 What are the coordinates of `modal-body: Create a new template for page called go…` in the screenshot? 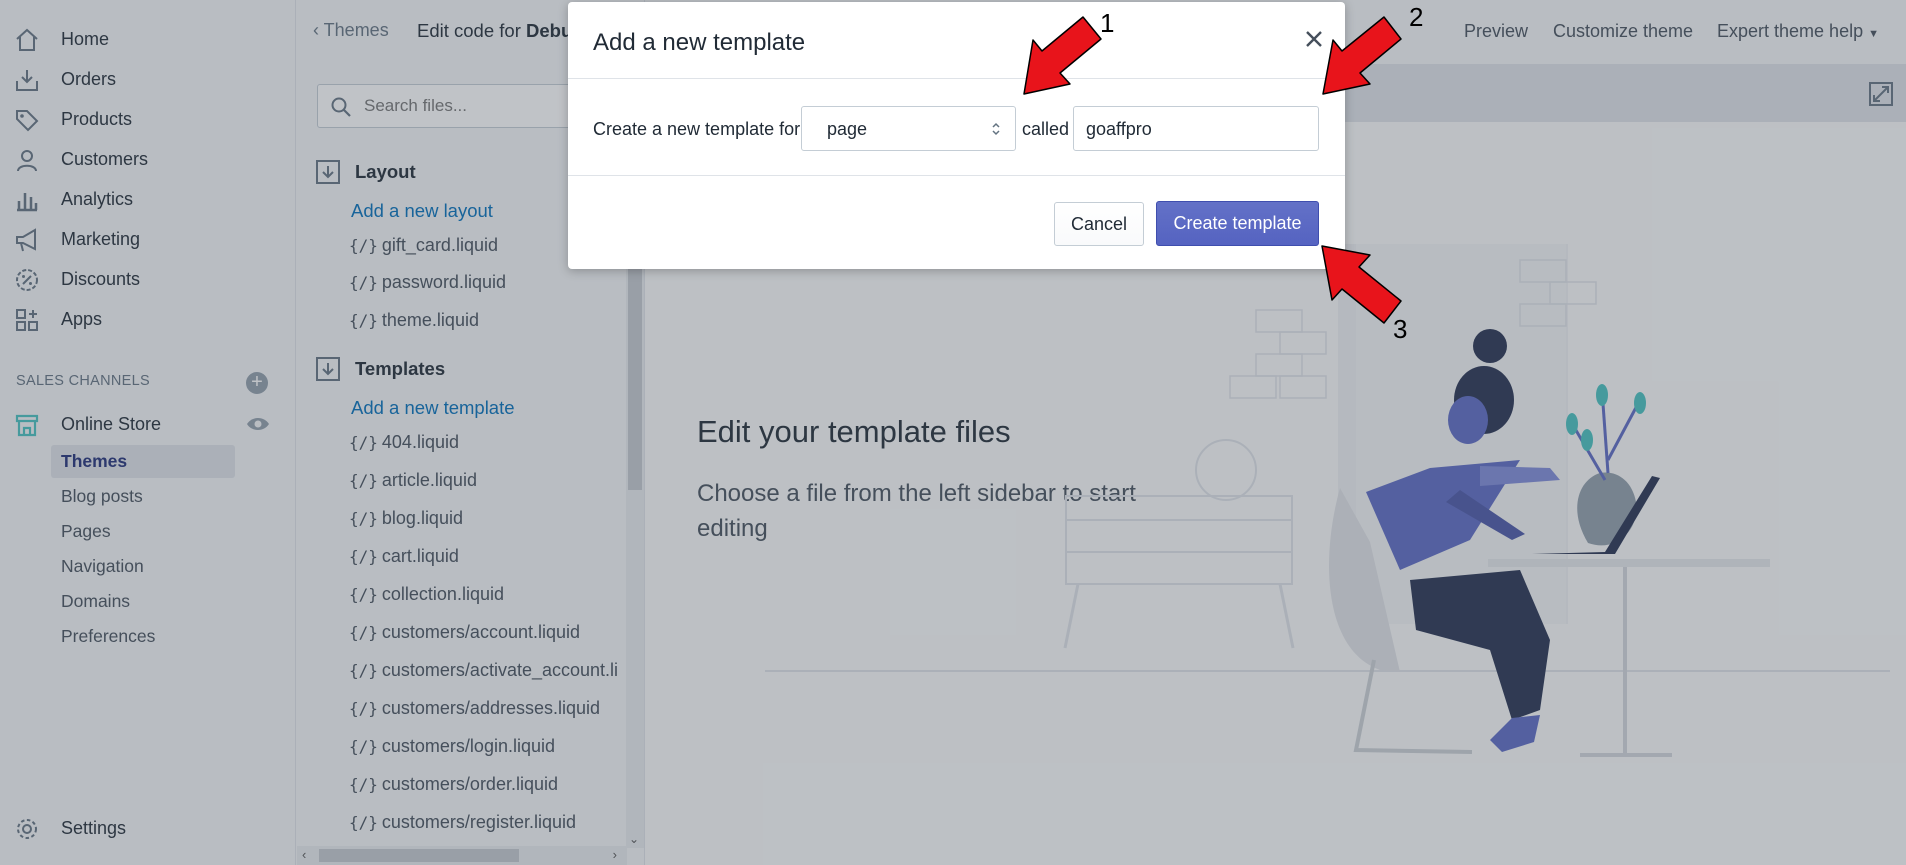 It's located at (956, 128).